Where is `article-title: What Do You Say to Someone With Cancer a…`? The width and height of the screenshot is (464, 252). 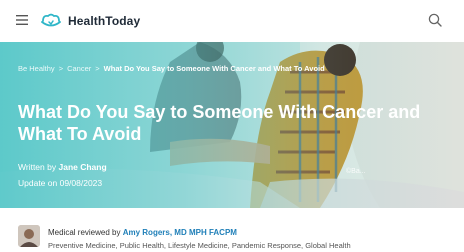 article-title: What Do You Say to Someone With Cancer a… is located at coordinates (219, 123).